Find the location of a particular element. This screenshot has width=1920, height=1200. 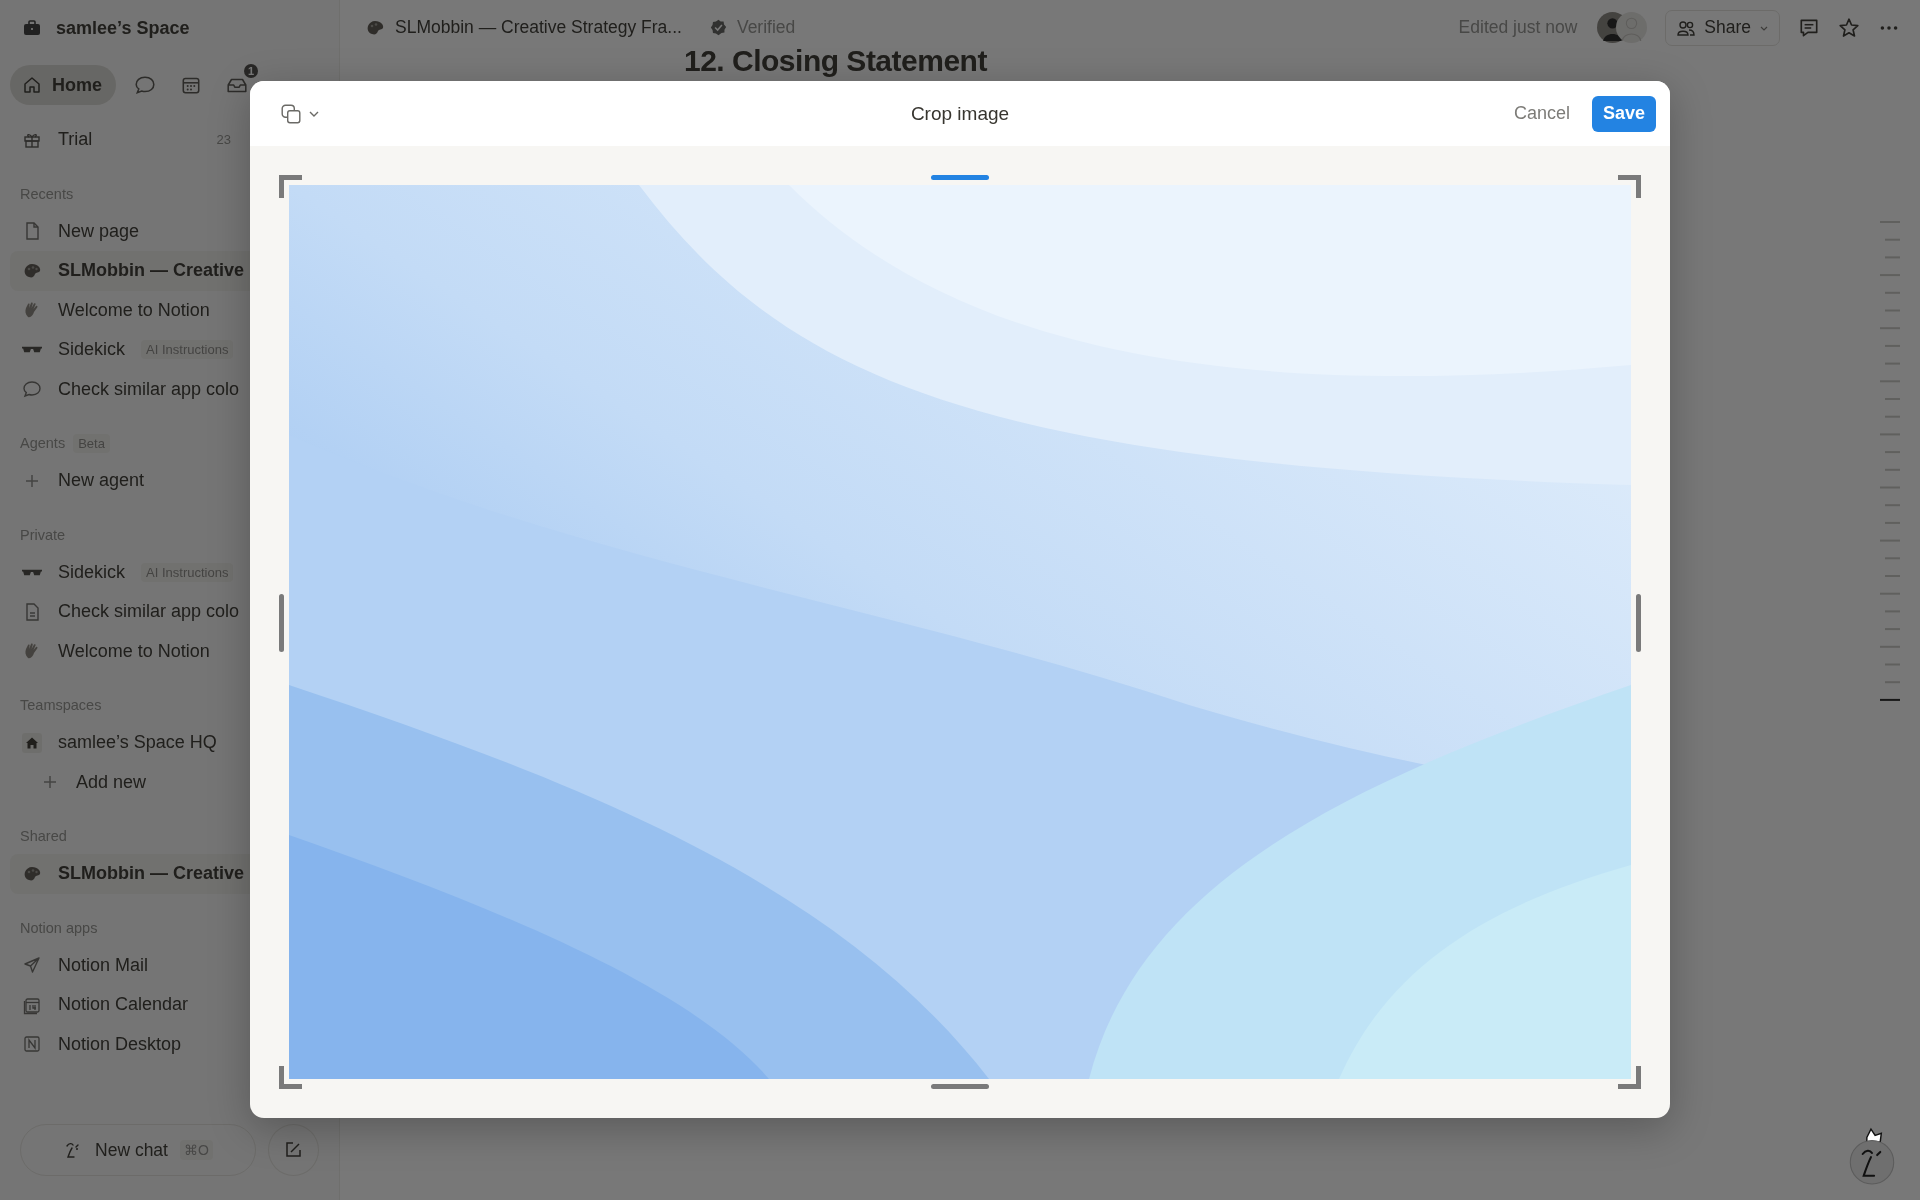

cancel-button: Cancel is located at coordinates (1541, 113).